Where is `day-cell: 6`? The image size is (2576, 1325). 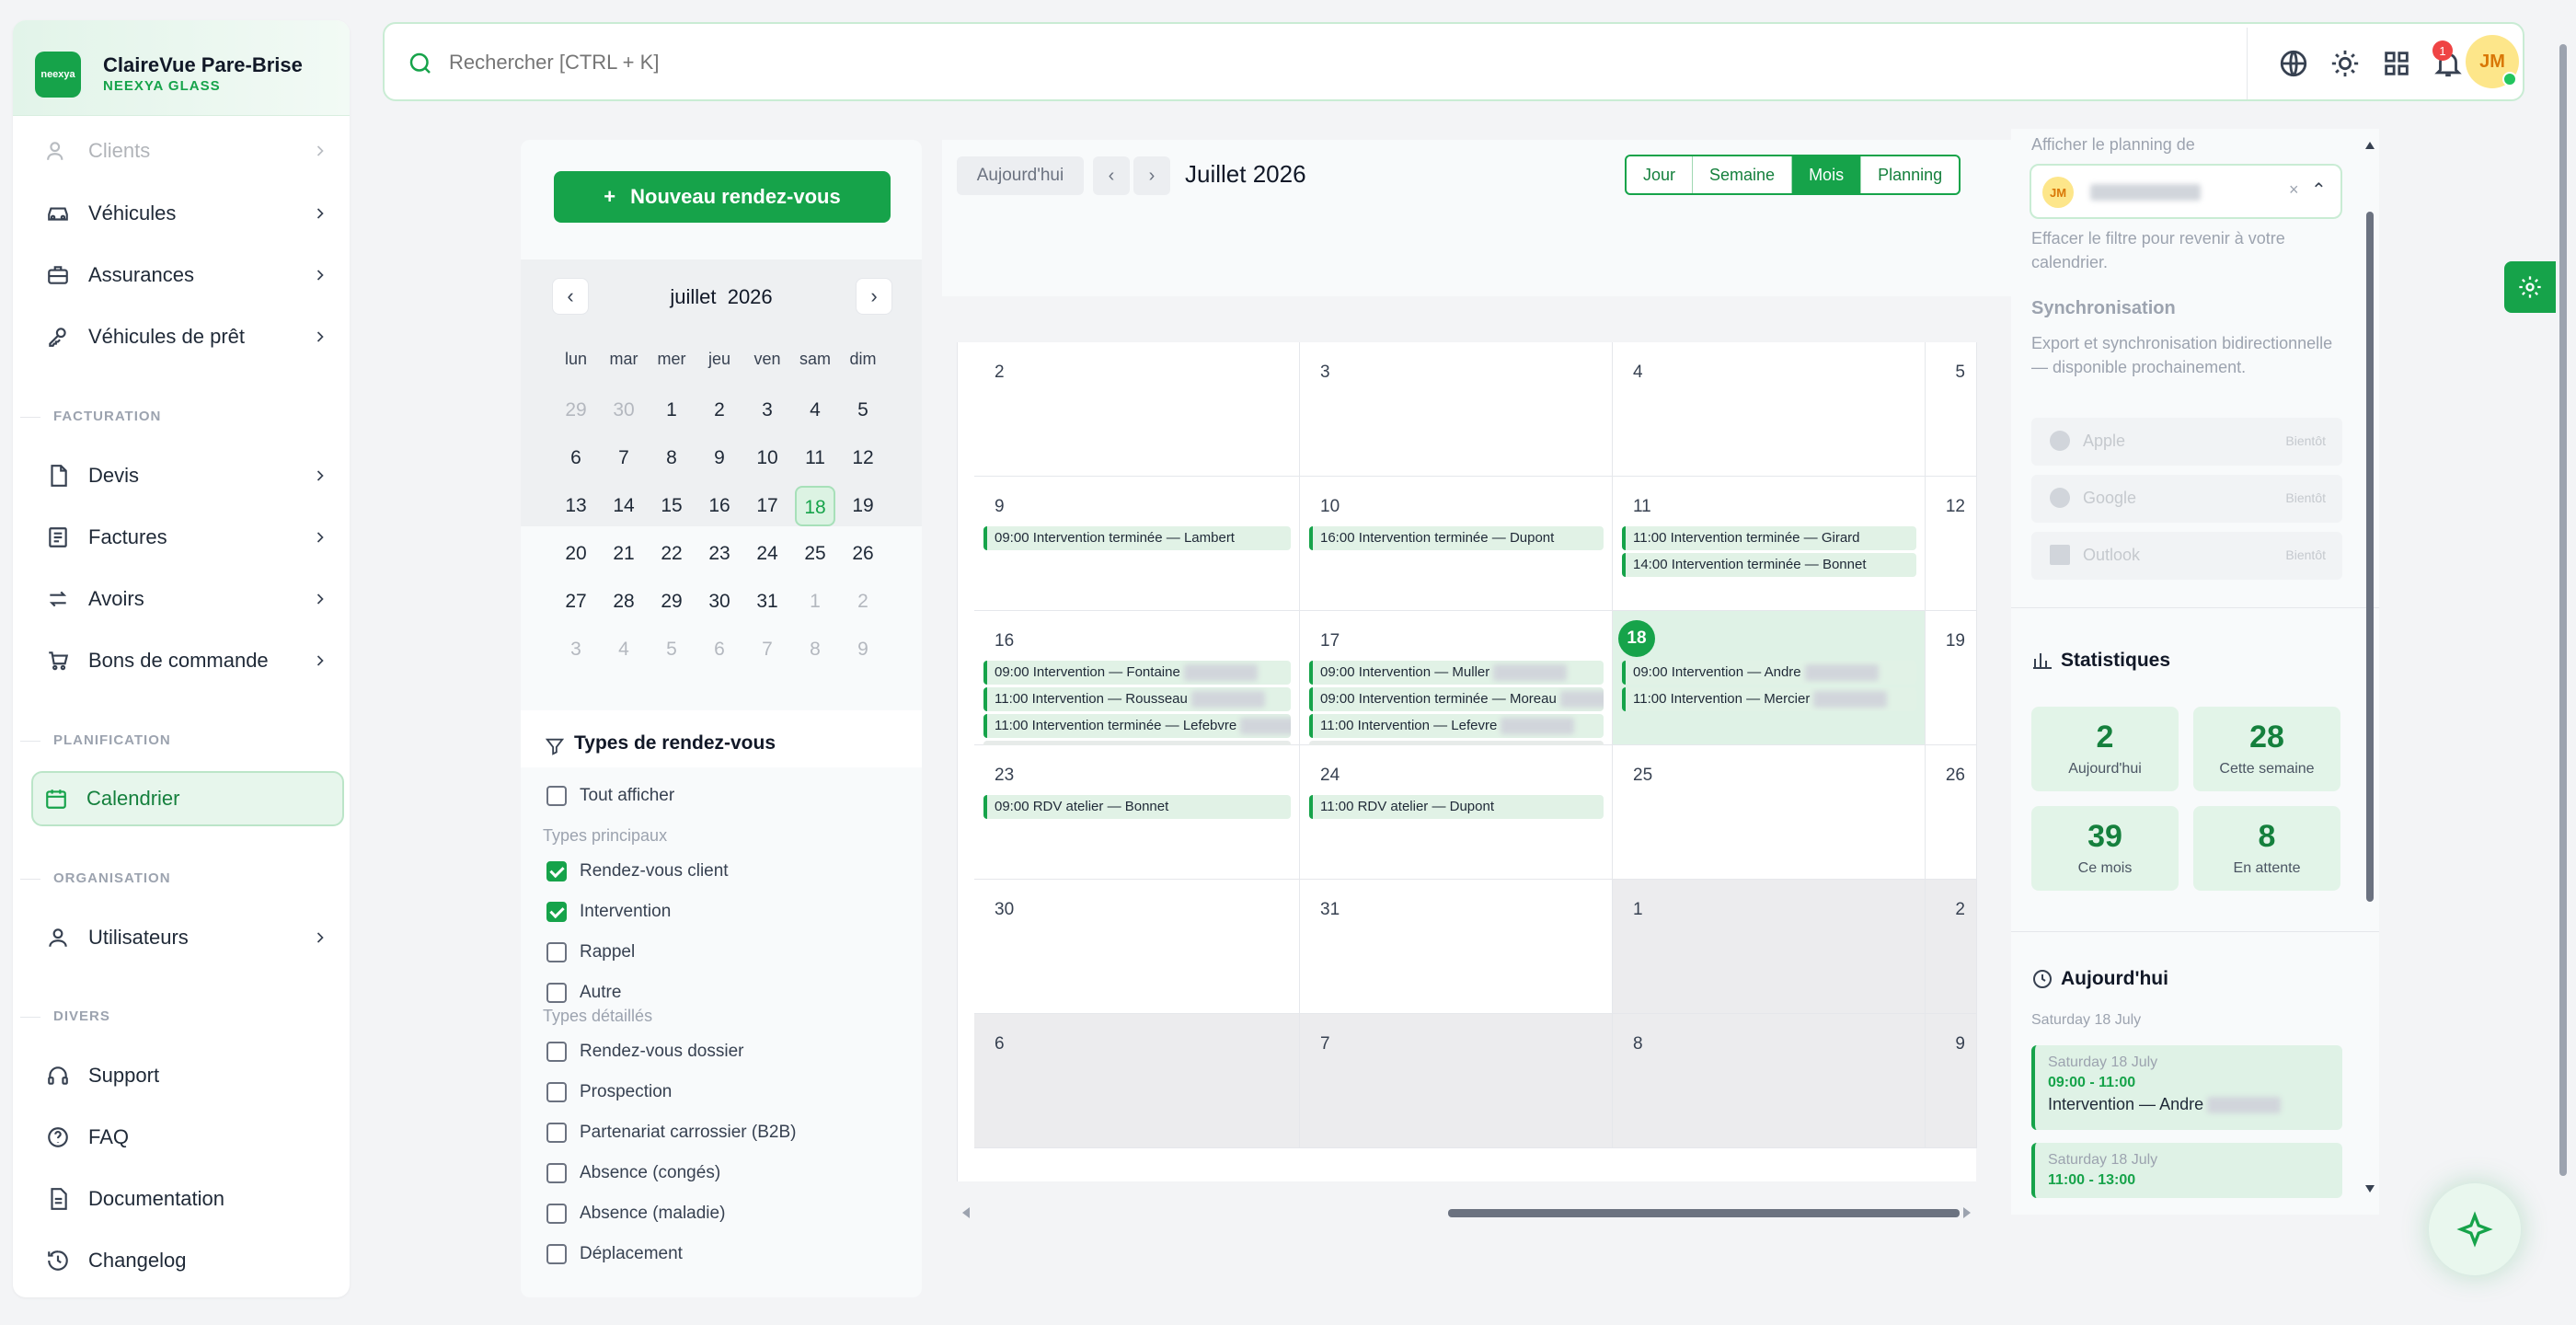 day-cell: 6 is located at coordinates (1137, 1081).